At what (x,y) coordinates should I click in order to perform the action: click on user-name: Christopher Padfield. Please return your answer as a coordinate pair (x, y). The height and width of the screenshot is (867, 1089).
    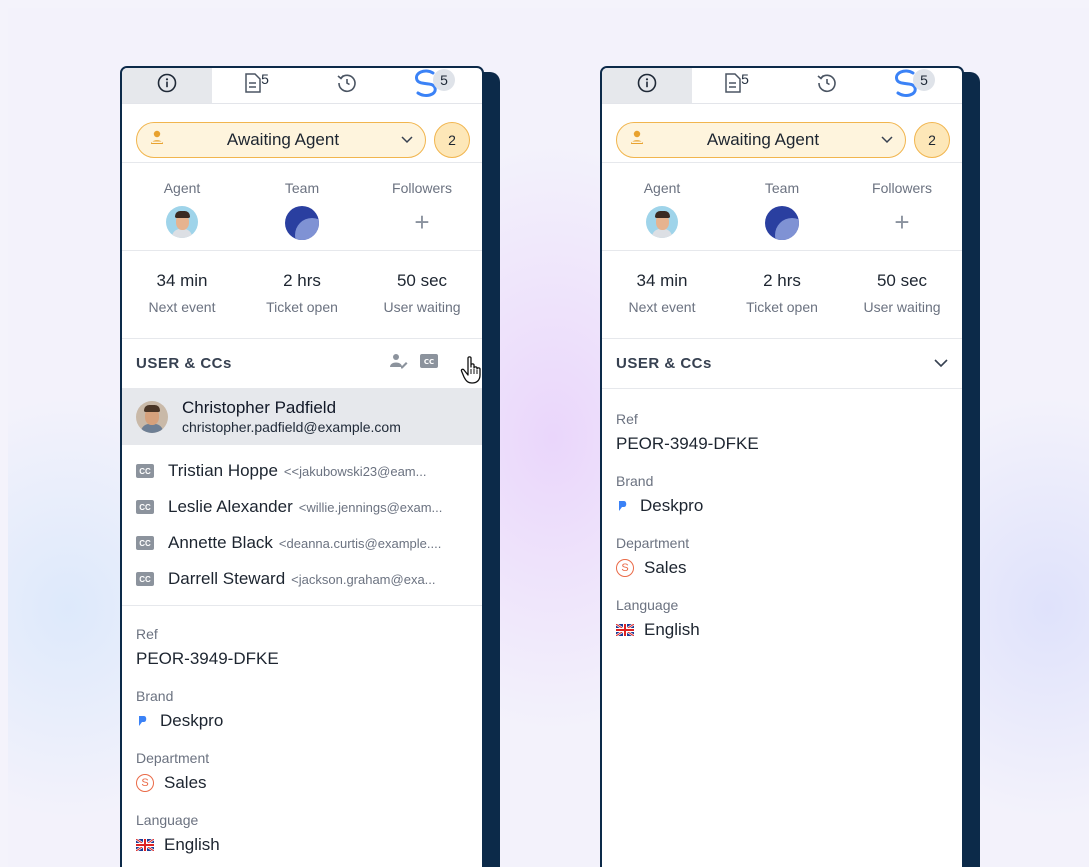
    Looking at the image, I should click on (291, 408).